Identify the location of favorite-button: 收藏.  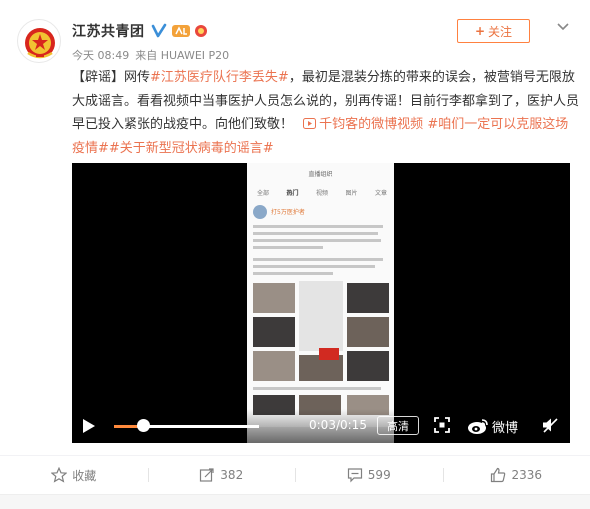
(74, 475).